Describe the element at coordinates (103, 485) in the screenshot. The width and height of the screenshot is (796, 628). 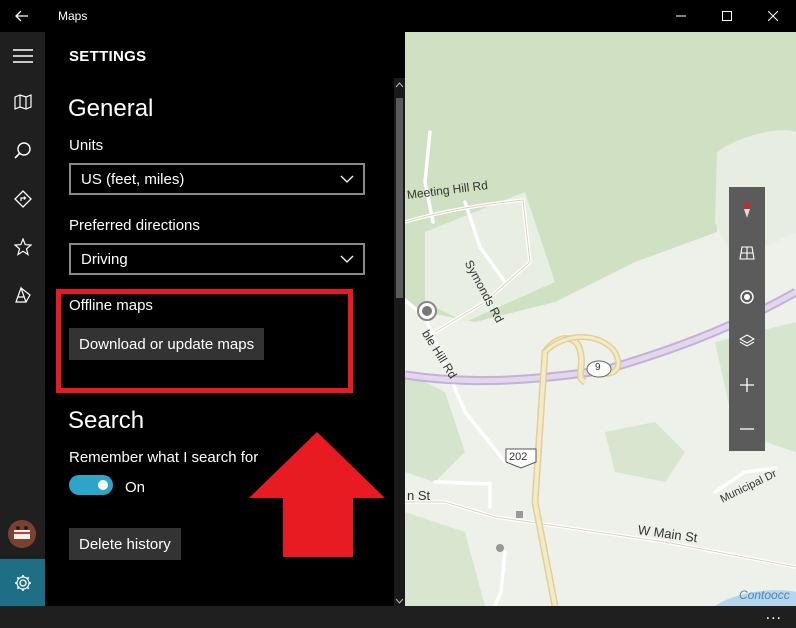
I see `toggle-knob` at that location.